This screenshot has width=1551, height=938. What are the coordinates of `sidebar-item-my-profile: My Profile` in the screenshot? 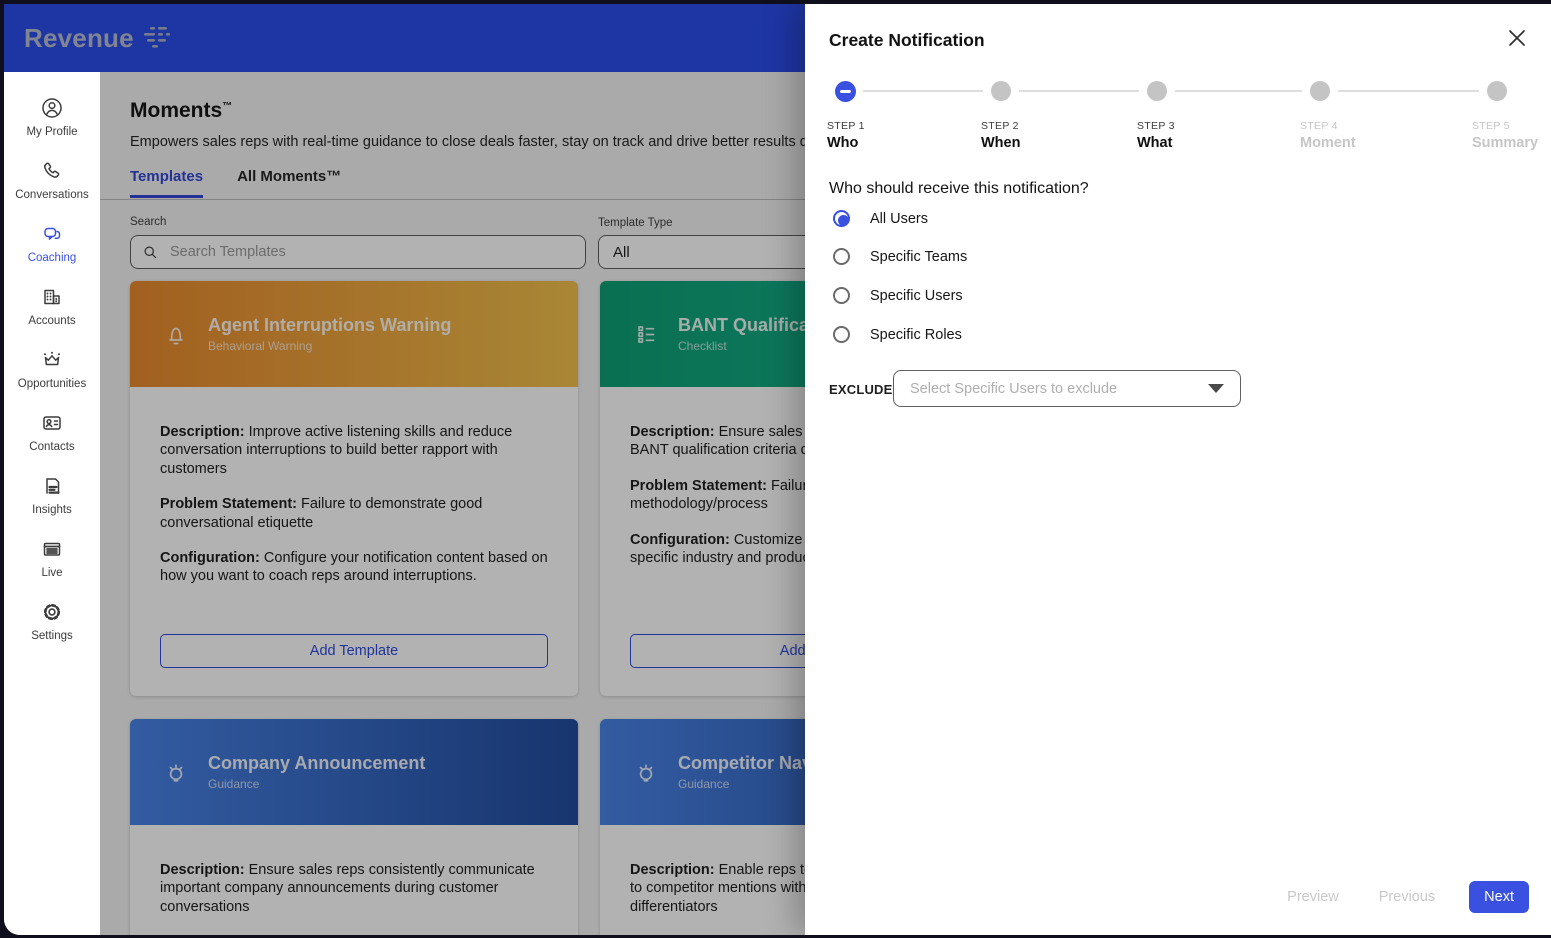 It's located at (52, 121).